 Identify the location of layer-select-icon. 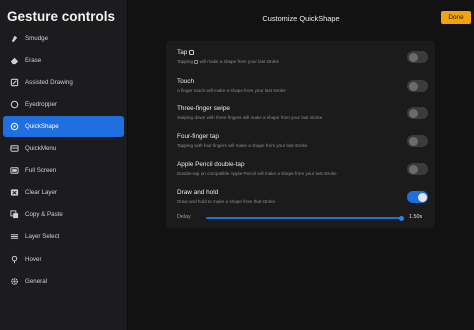
(14, 236).